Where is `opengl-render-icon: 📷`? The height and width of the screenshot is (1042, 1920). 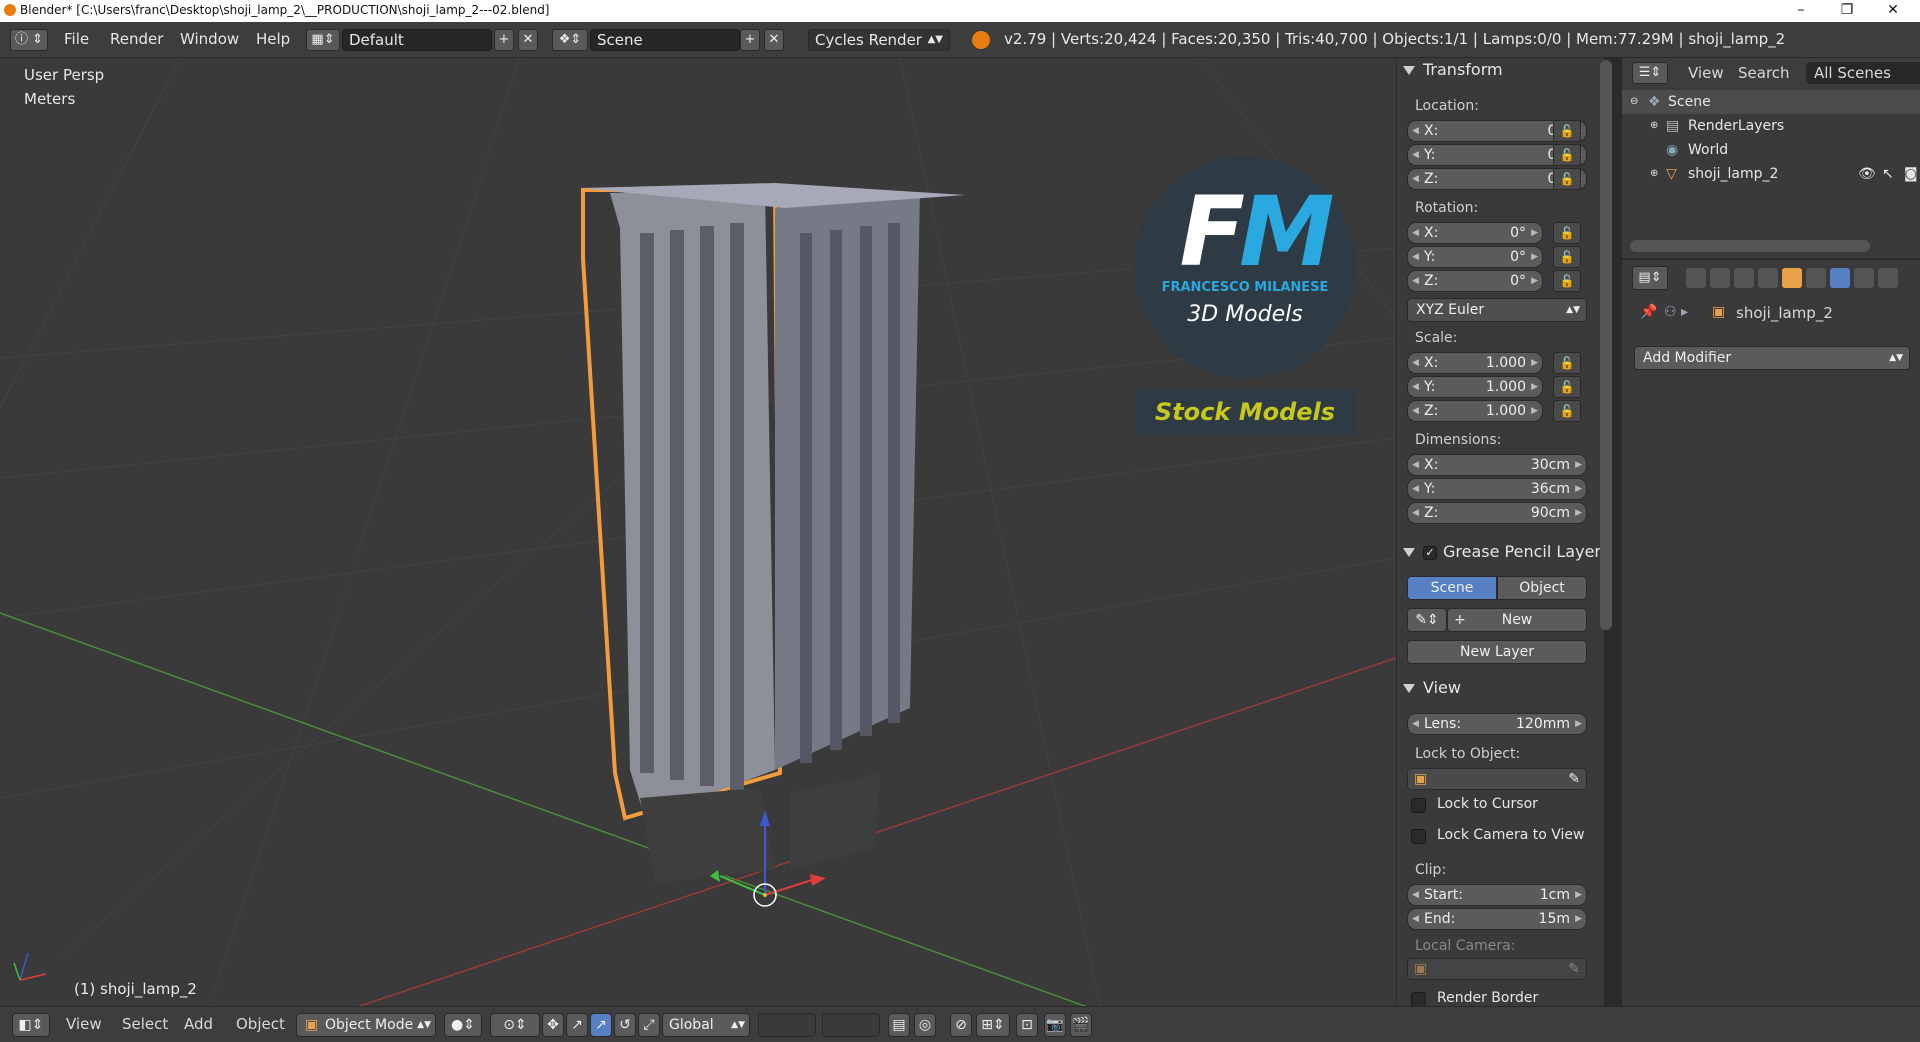
opengl-render-icon: 📷 is located at coordinates (1055, 1025).